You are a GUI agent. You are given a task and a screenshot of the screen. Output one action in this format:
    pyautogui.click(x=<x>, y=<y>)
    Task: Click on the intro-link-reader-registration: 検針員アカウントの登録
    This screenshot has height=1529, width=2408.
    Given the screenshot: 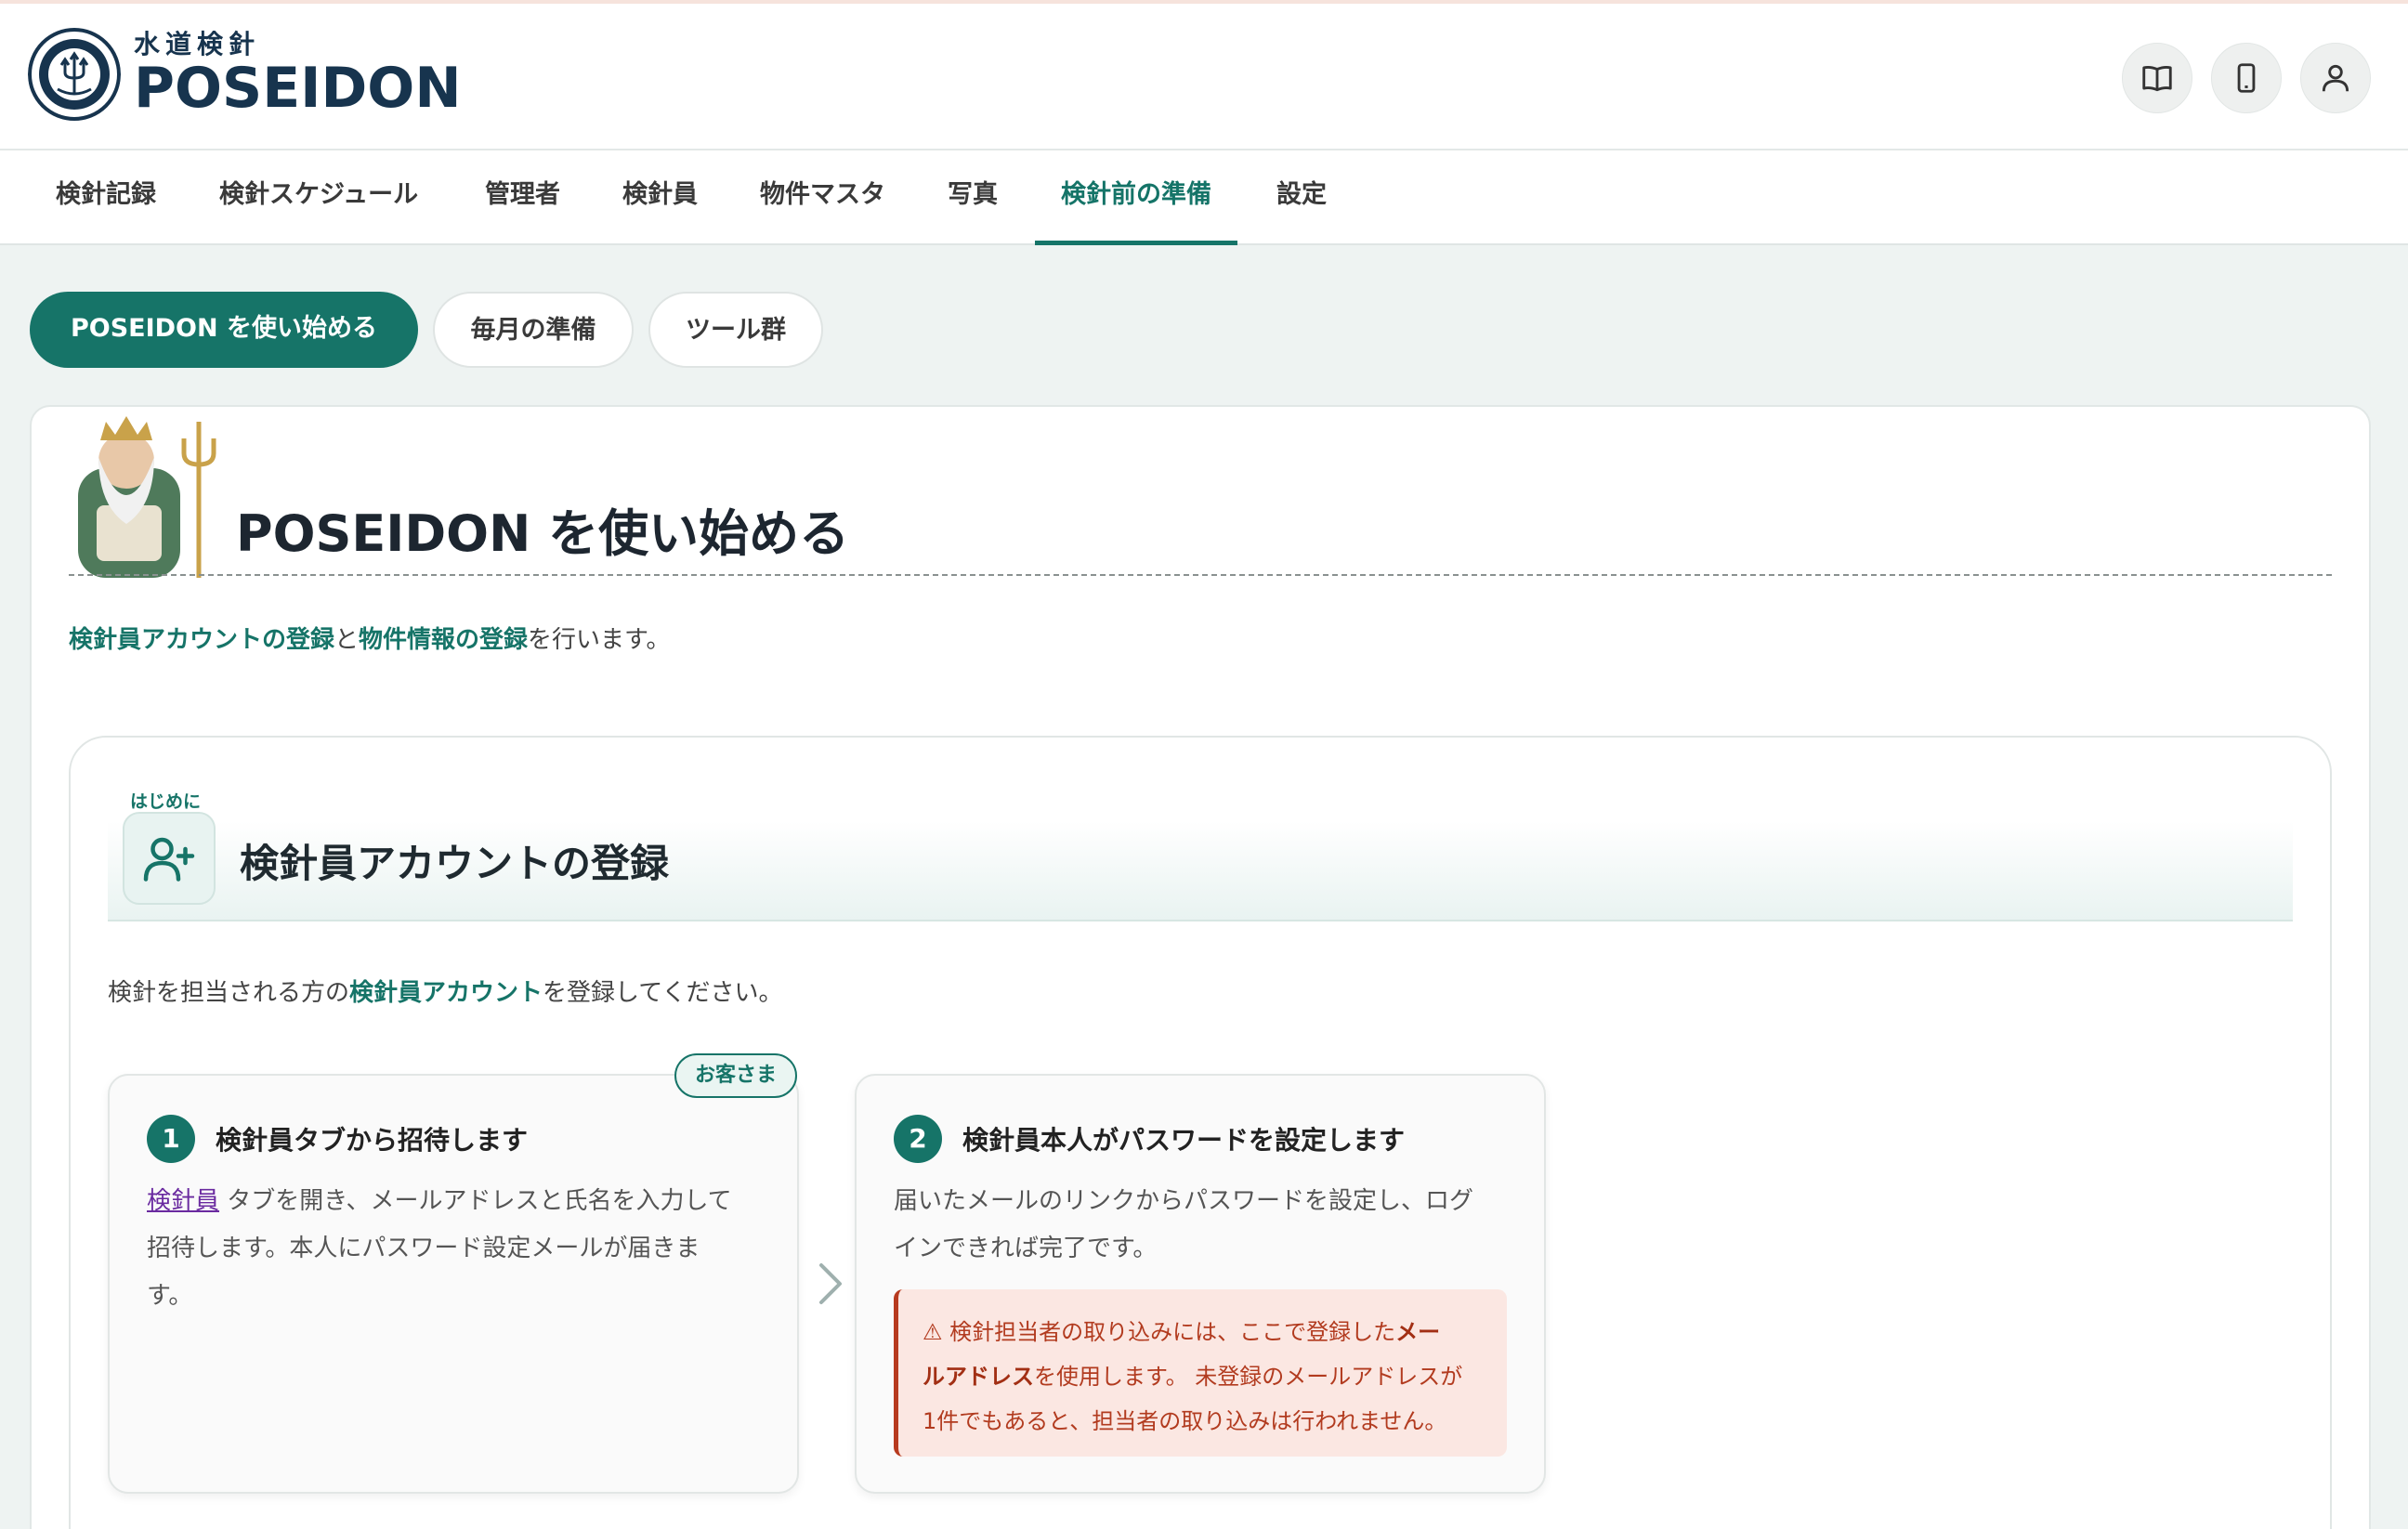 What is the action you would take?
    pyautogui.click(x=201, y=640)
    